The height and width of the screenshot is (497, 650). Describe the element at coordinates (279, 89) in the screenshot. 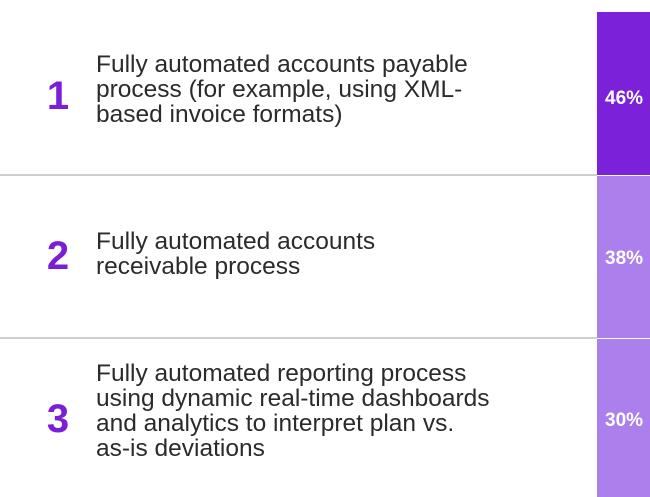

I see `category-label-1-line-2: process (for example, using XML-` at that location.